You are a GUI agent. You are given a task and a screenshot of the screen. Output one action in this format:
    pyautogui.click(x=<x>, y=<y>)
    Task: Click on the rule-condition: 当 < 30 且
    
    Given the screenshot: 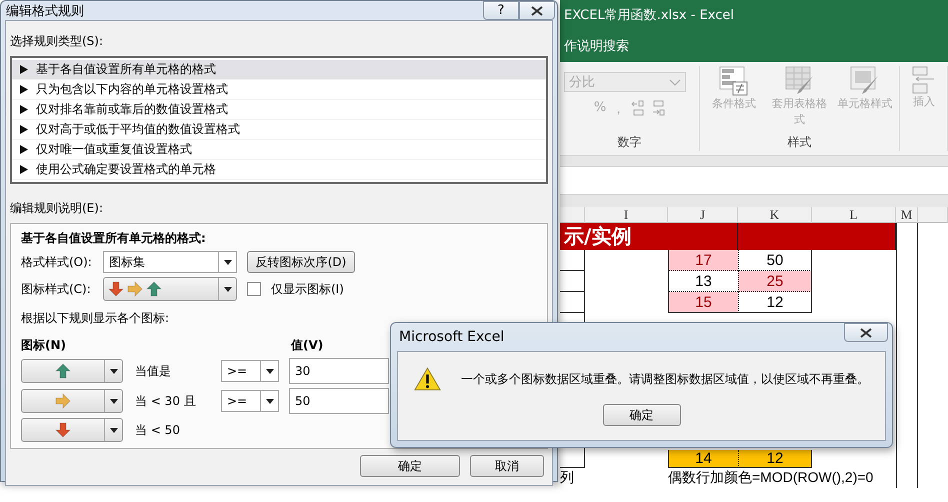 What is the action you would take?
    pyautogui.click(x=165, y=401)
    